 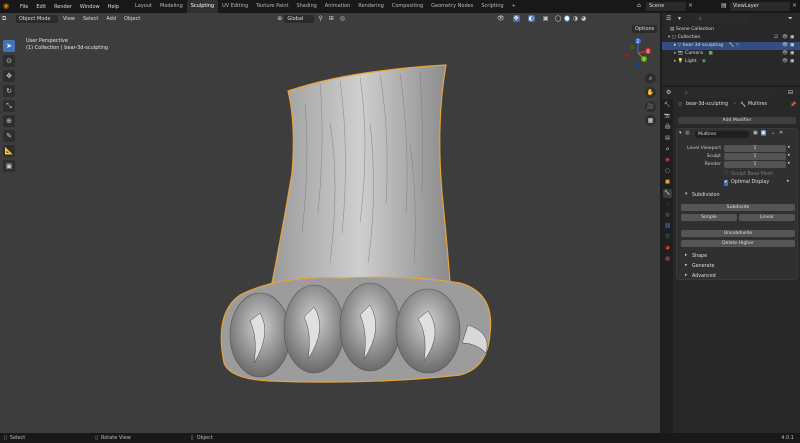 I want to click on linear-button: Linear, so click(x=767, y=217).